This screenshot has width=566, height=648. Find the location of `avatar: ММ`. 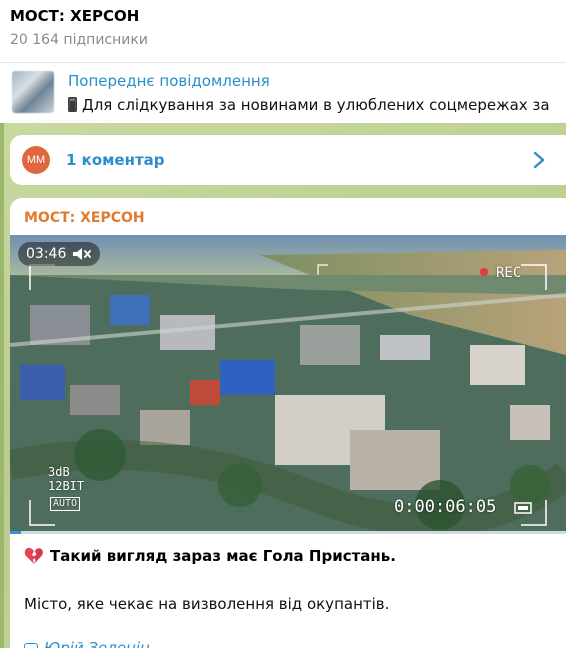

avatar: ММ is located at coordinates (36, 160).